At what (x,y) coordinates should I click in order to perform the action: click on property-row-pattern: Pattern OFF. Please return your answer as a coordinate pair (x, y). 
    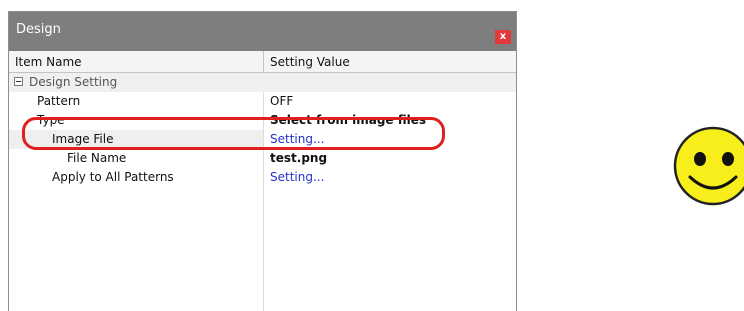
    Looking at the image, I should click on (262, 101).